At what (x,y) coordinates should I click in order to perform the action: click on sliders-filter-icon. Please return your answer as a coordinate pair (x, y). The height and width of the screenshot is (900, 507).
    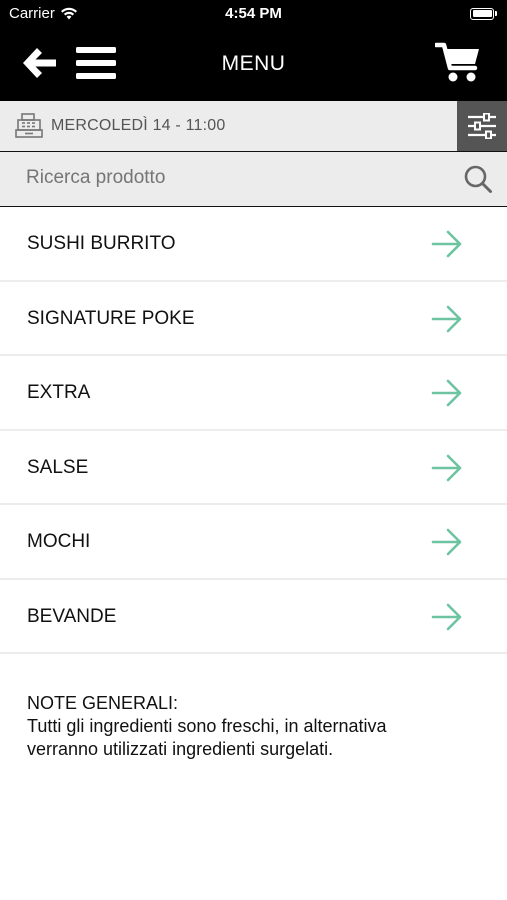
    Looking at the image, I should click on (482, 126).